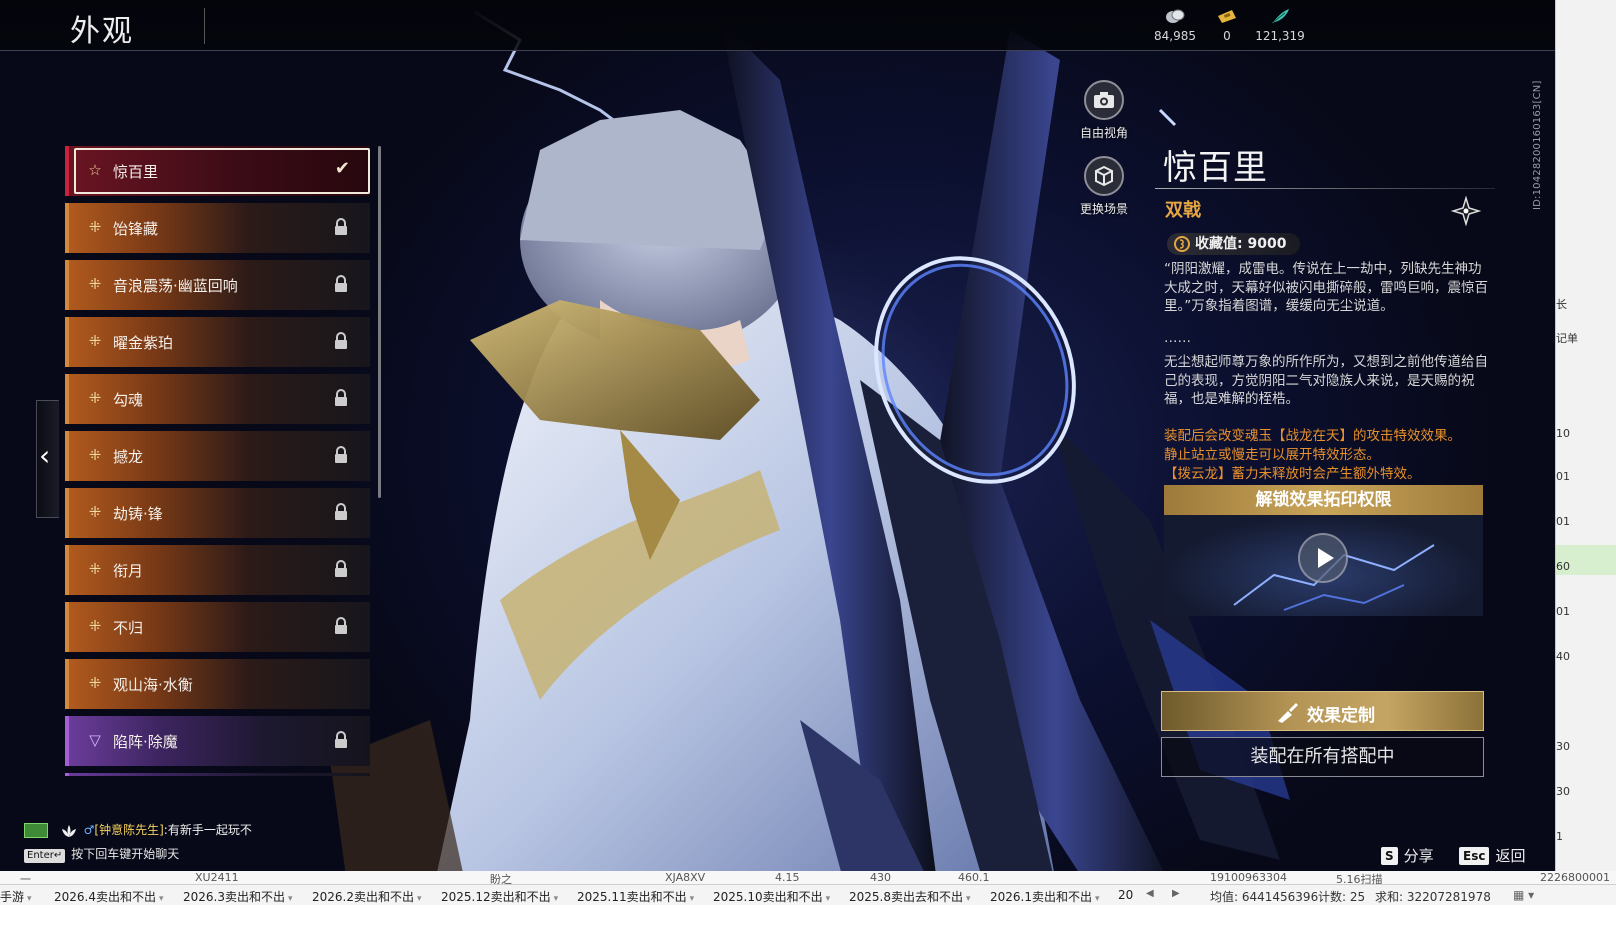  Describe the element at coordinates (635, 896) in the screenshot. I see `sheet-tab: 2025.11卖出和不出 ▾` at that location.